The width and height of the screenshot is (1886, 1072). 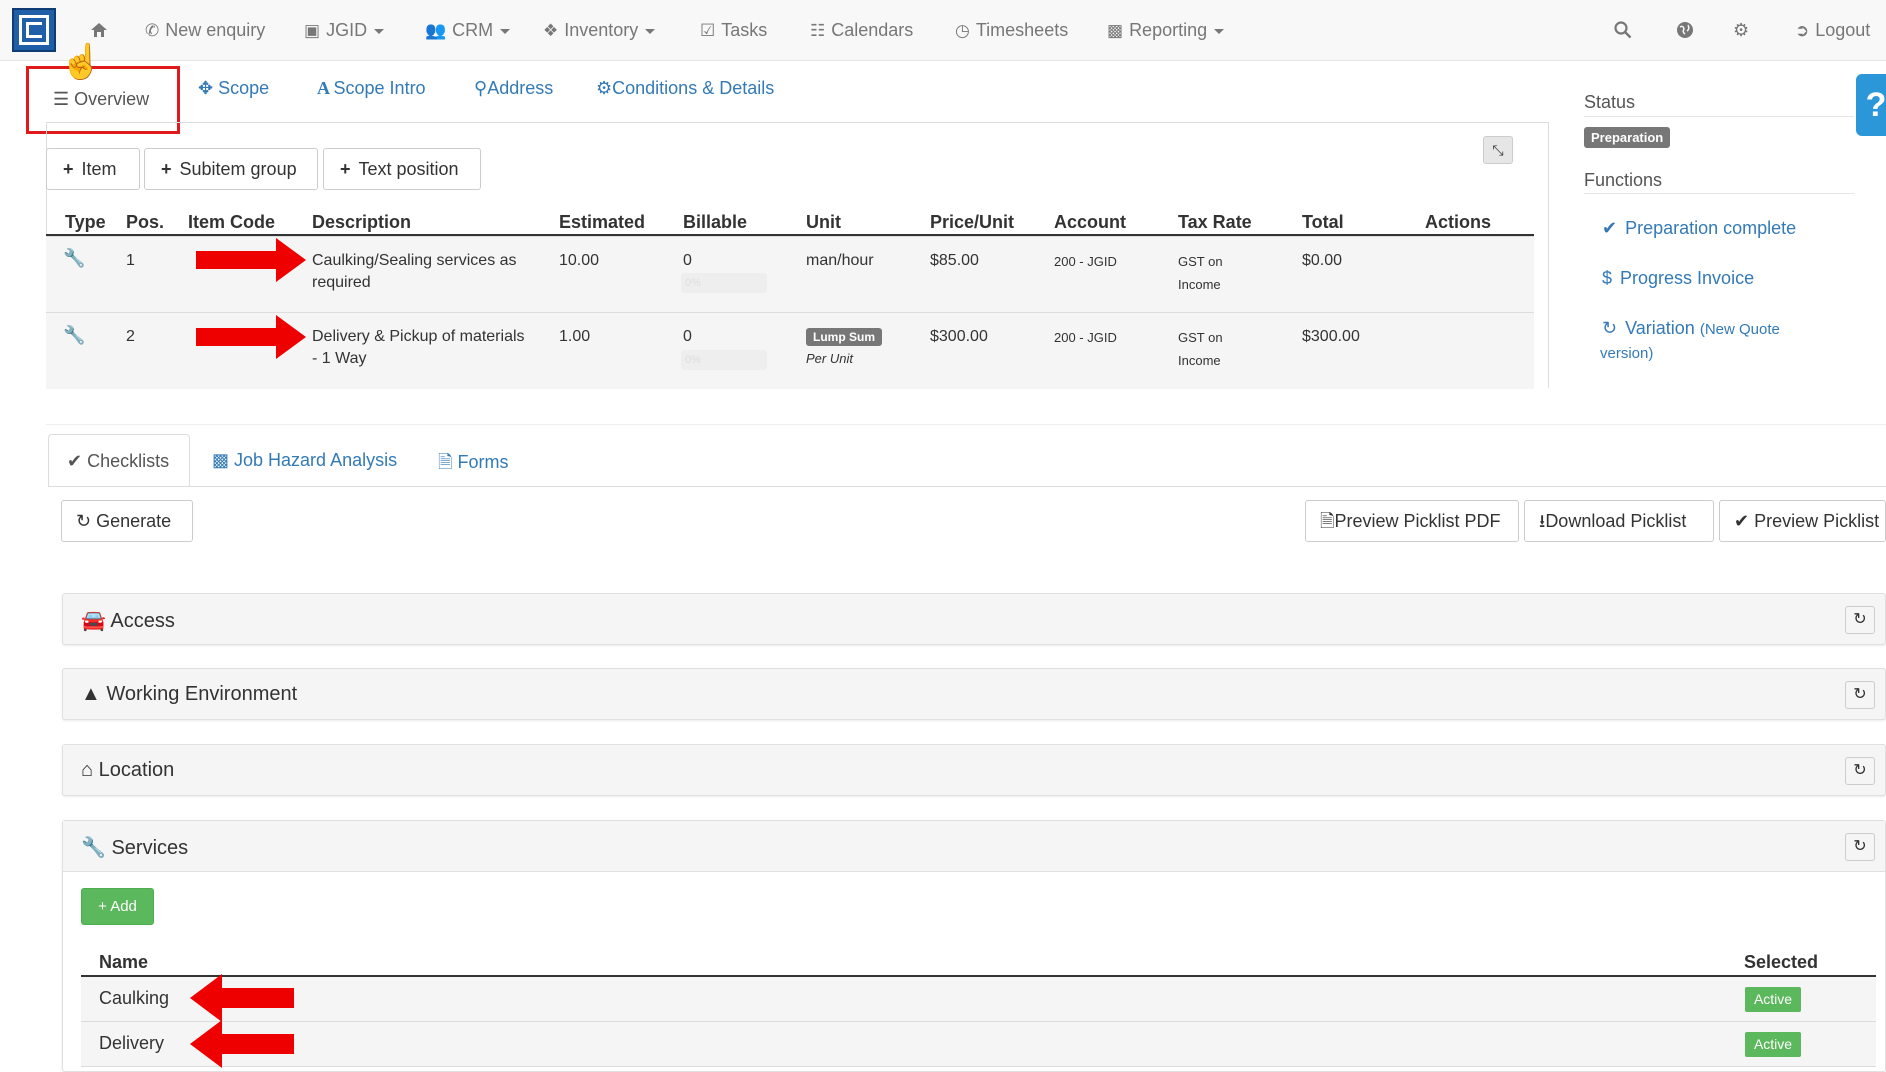 I want to click on tab-address: ⚲Address, so click(x=513, y=88).